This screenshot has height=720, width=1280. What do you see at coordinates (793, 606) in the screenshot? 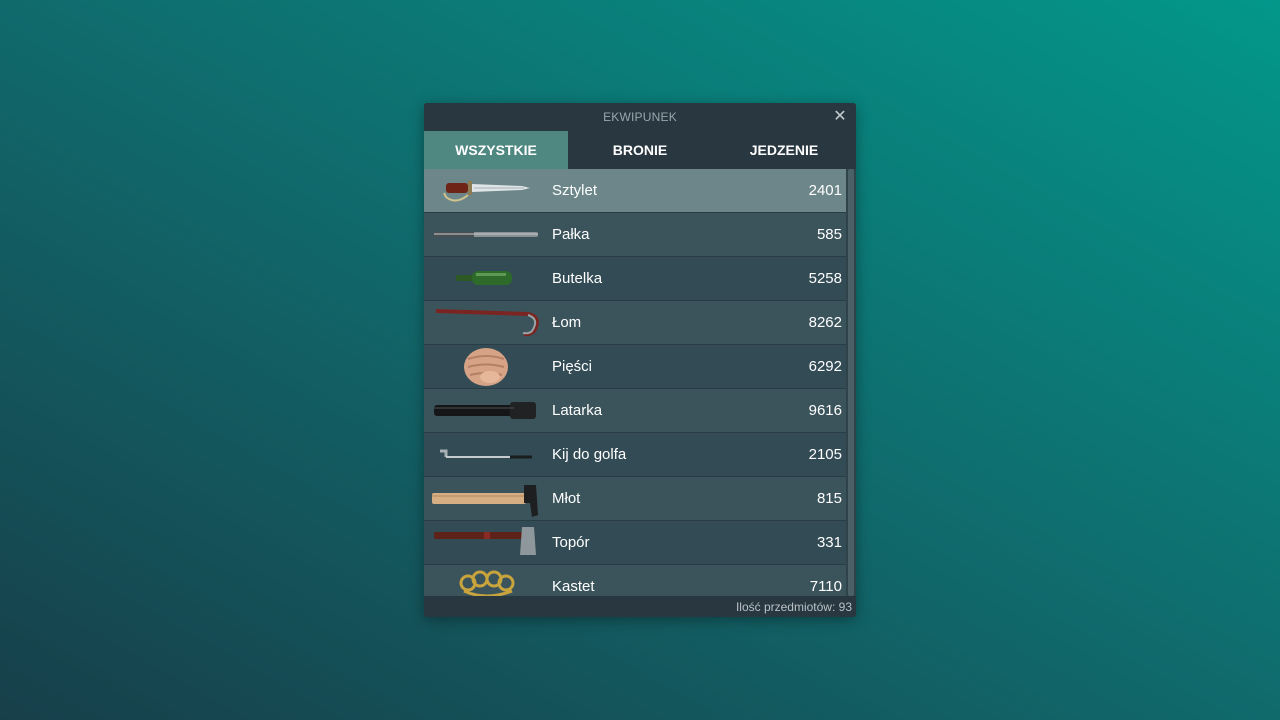
I see `item-count-summary: Ilość przedmiotów: 93` at bounding box center [793, 606].